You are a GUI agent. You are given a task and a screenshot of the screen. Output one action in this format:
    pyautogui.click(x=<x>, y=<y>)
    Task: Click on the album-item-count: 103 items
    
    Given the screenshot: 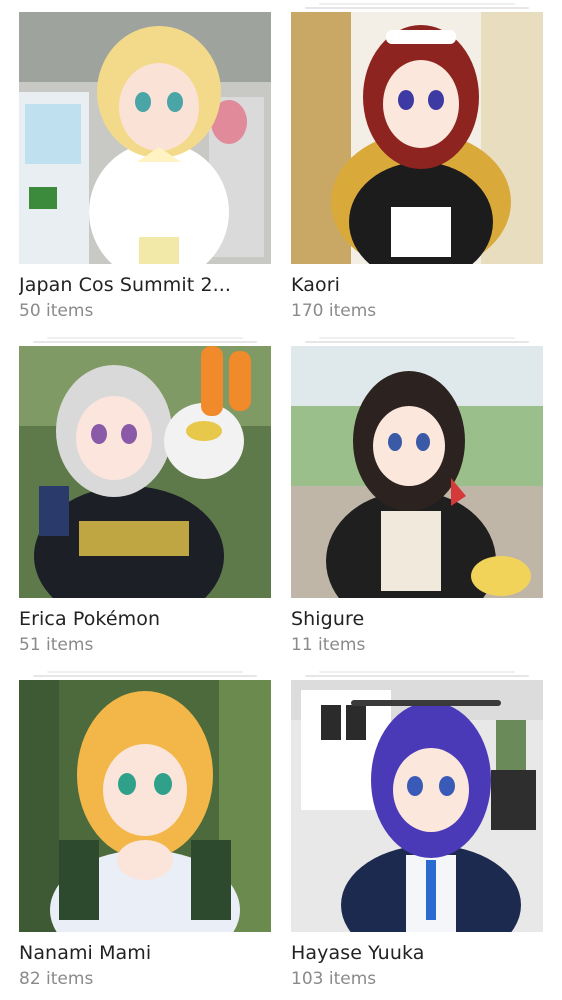 What is the action you would take?
    pyautogui.click(x=334, y=979)
    